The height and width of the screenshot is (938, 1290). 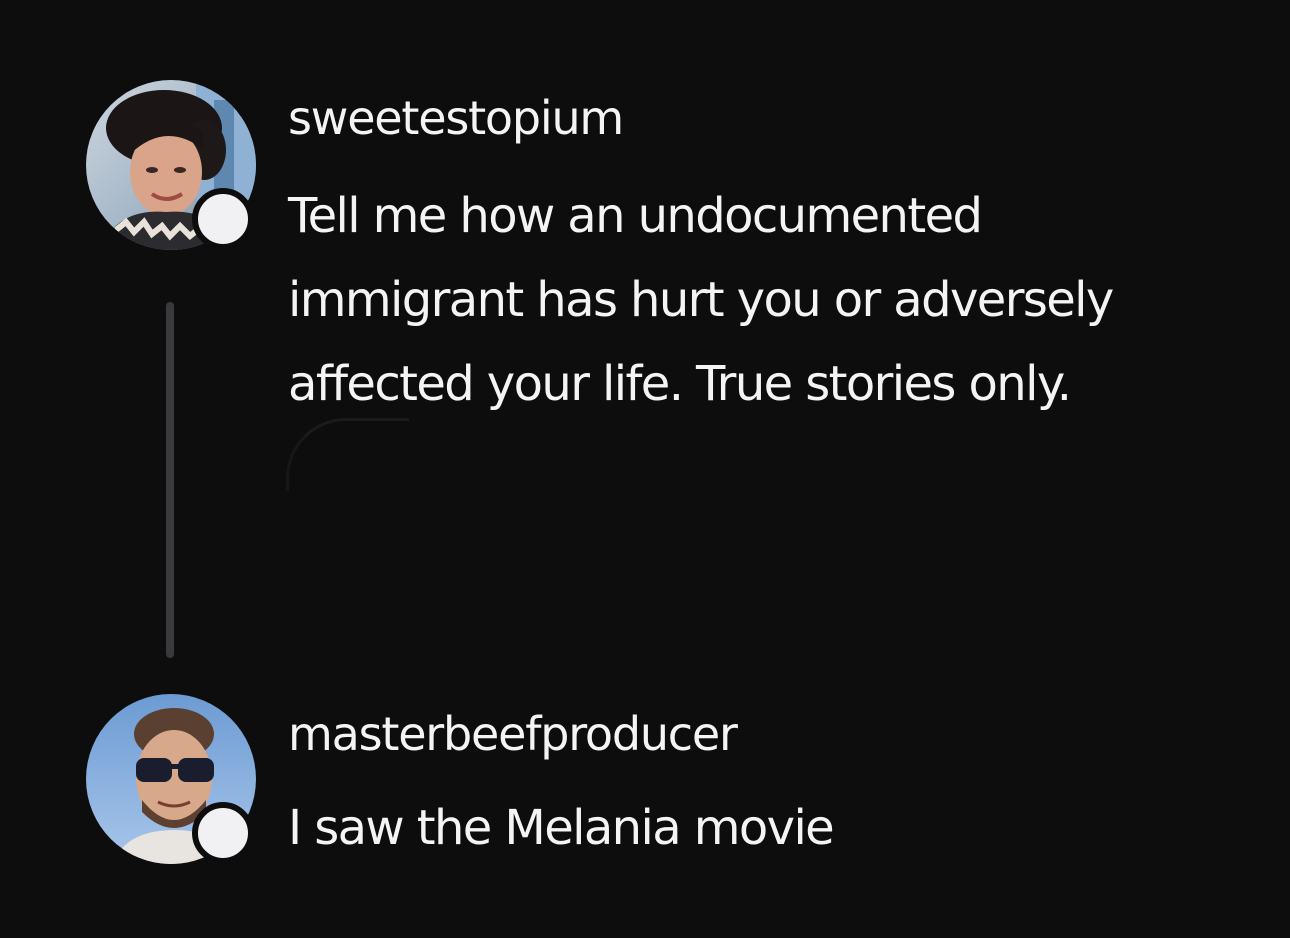 What do you see at coordinates (513, 734) in the screenshot?
I see `username: masterbeefproducer` at bounding box center [513, 734].